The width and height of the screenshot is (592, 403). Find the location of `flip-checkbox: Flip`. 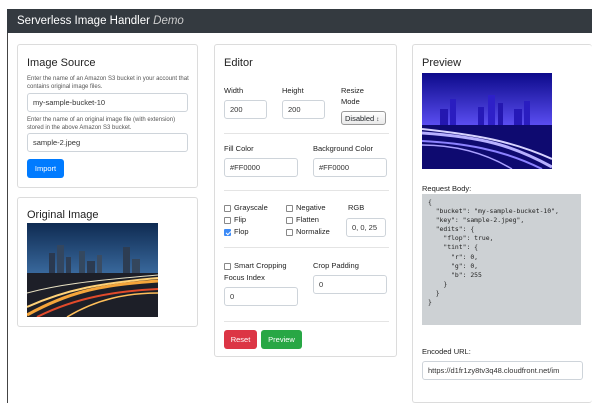

flip-checkbox: Flip is located at coordinates (235, 220).